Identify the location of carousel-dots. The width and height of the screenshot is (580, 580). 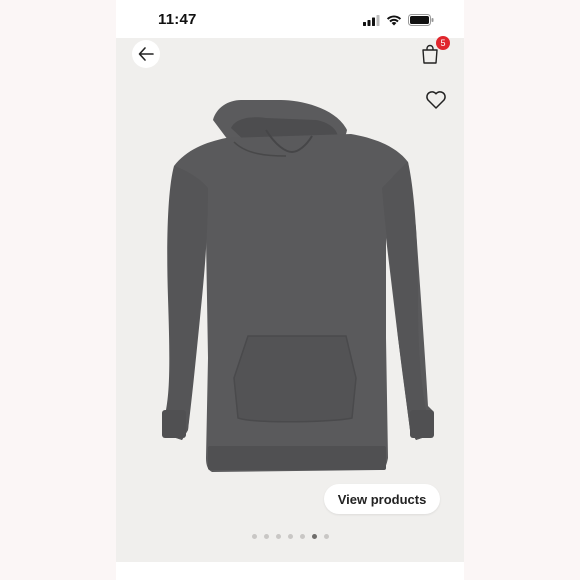
(290, 538).